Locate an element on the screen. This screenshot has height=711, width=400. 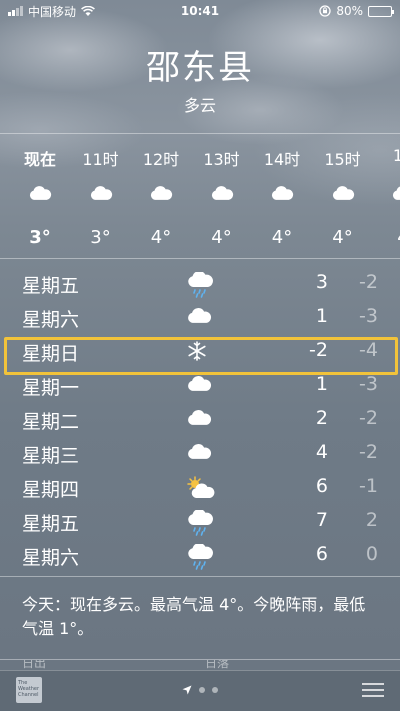
daily-row: 星期日 -2 -4 is located at coordinates (200, 352).